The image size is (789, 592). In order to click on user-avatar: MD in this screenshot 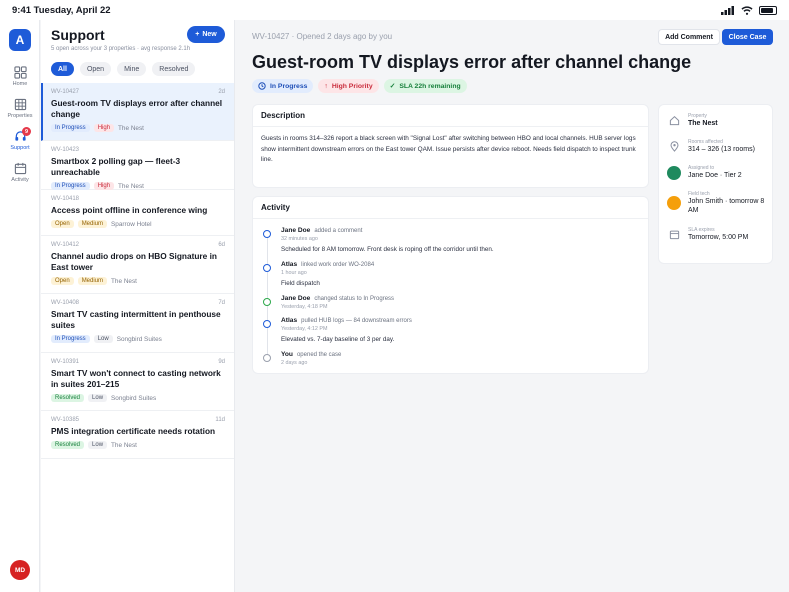, I will do `click(20, 570)`.